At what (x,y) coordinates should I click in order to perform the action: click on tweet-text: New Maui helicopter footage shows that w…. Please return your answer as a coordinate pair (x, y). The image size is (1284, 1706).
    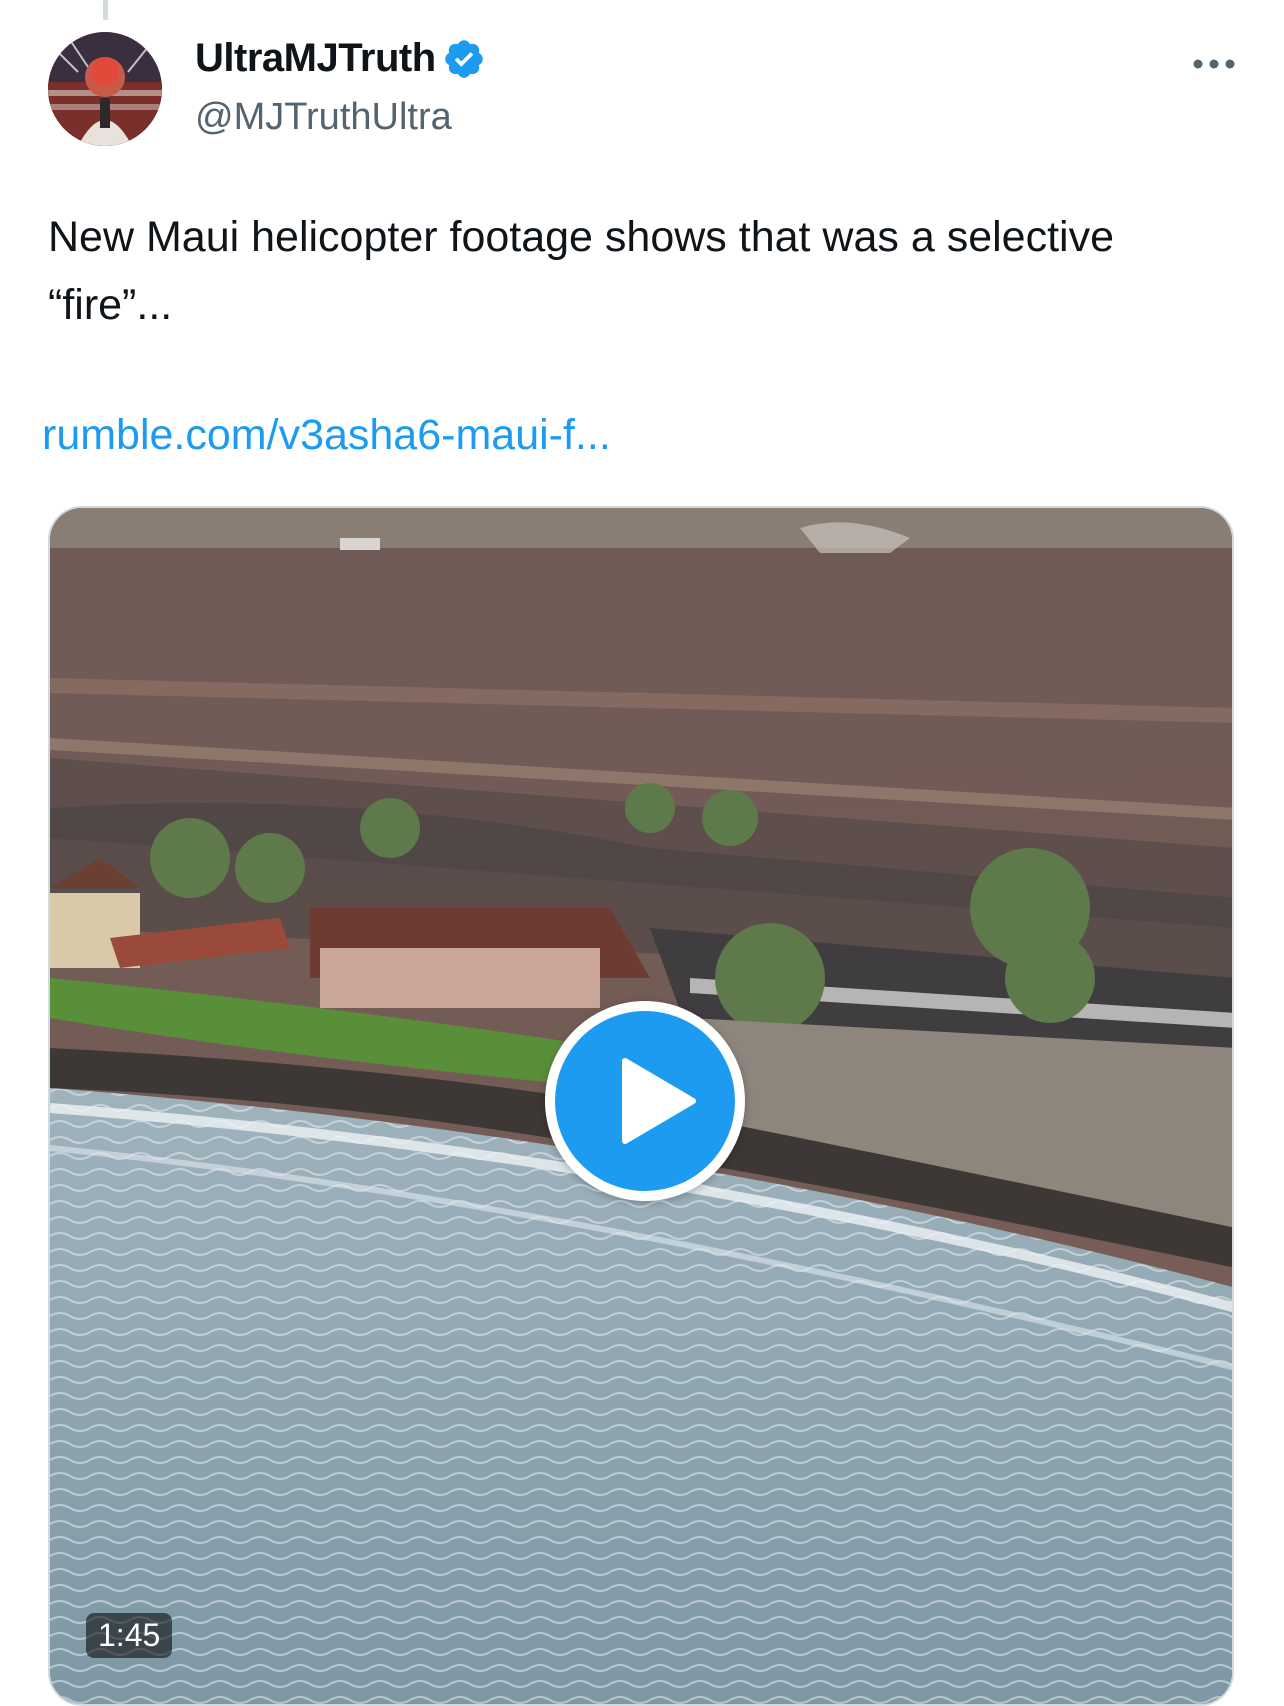
    Looking at the image, I should click on (581, 271).